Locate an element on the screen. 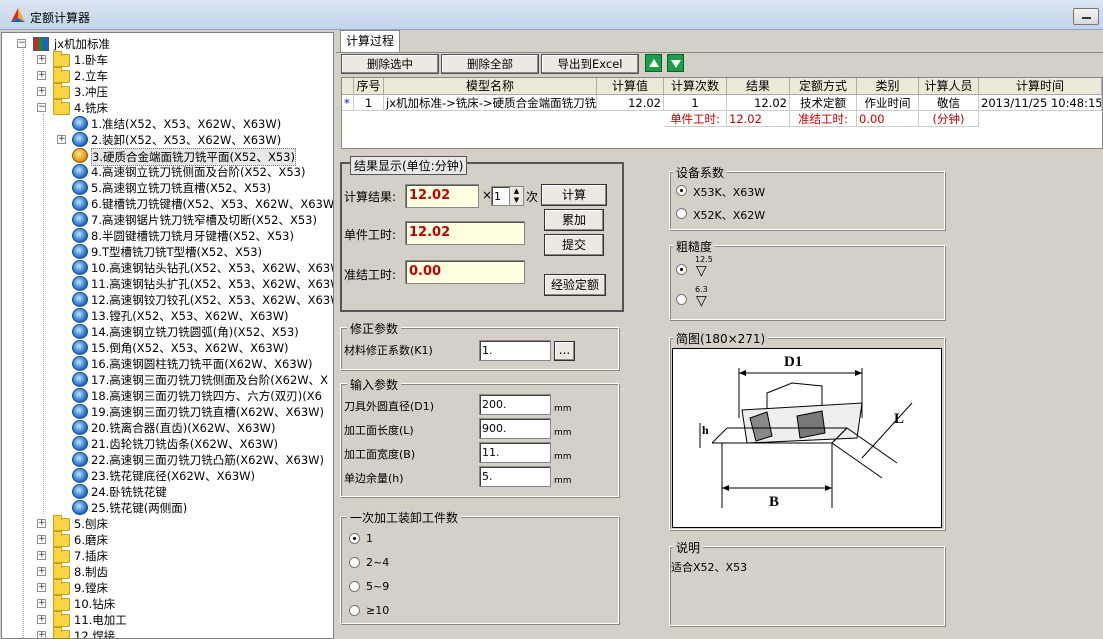  radio-option: 12.5 ▽ is located at coordinates (716, 269).